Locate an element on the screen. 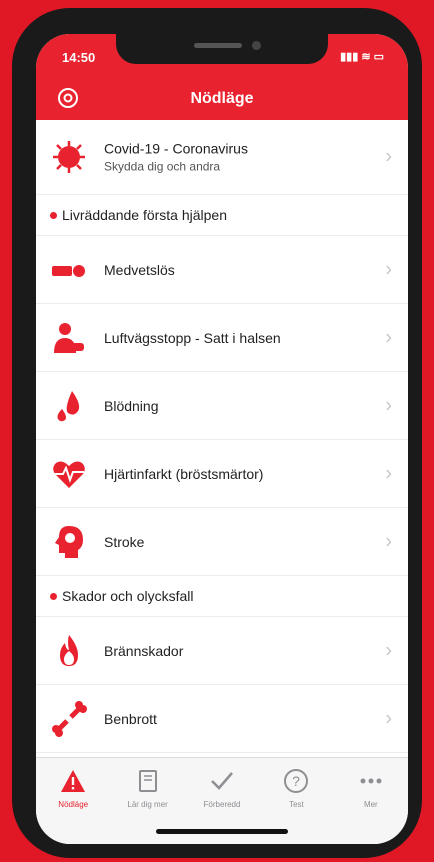 The width and height of the screenshot is (434, 862). blood-drop-icon is located at coordinates (68, 405).